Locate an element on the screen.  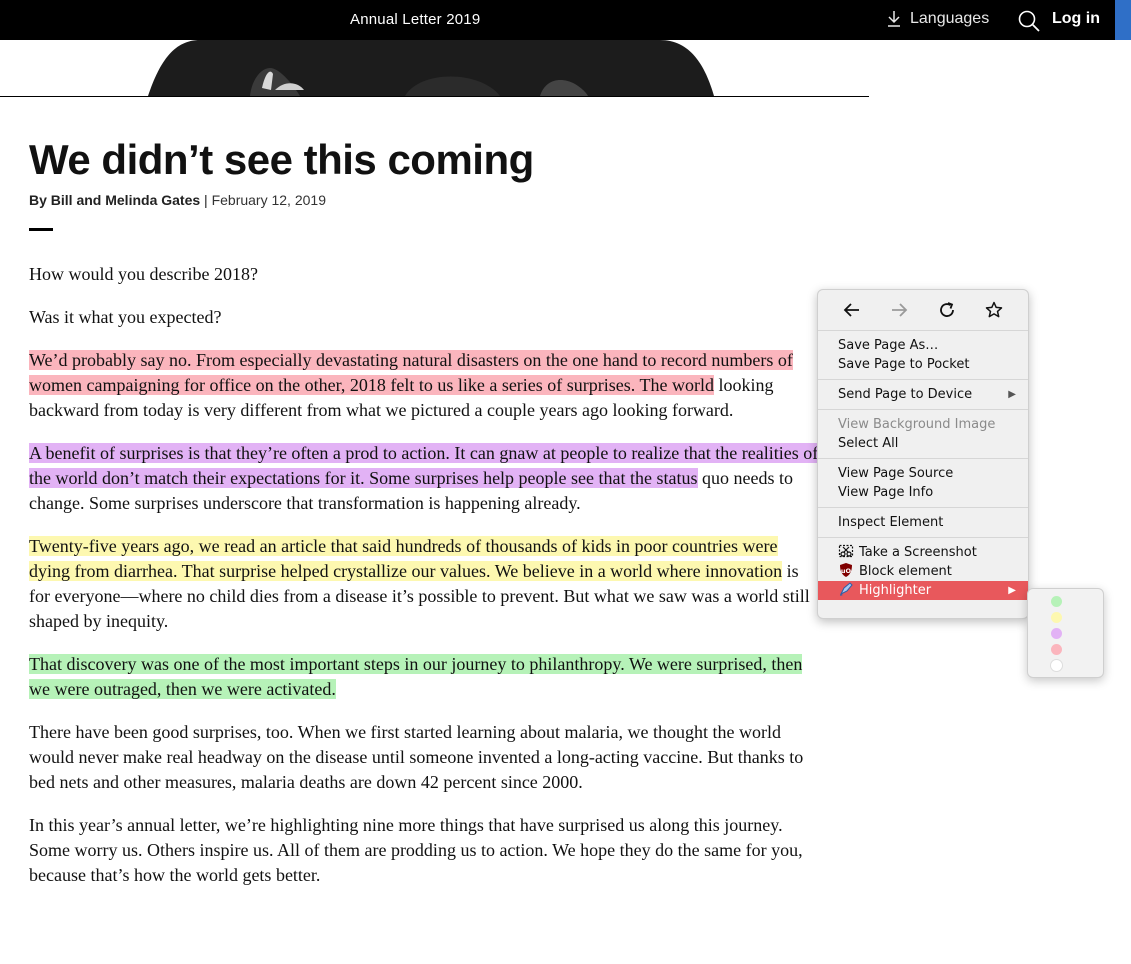
menu-group-view: View Page Source View Page Info is located at coordinates (923, 483).